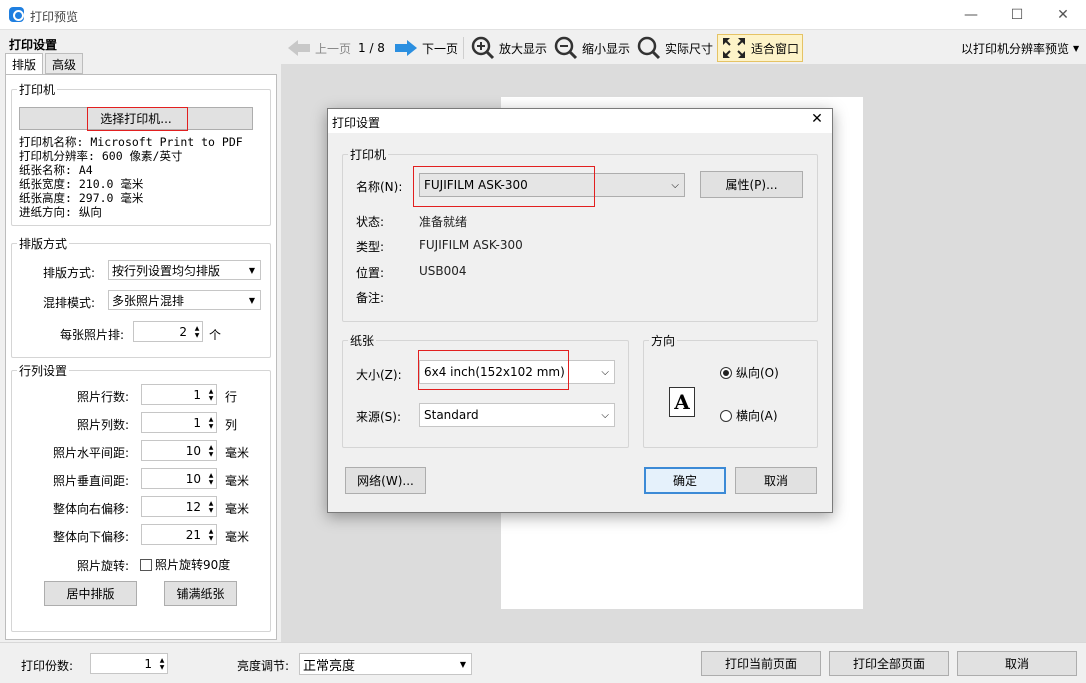 This screenshot has width=1086, height=683. What do you see at coordinates (179, 534) in the screenshot?
I see `offset-down-stepper: 21 ▲ ▼` at bounding box center [179, 534].